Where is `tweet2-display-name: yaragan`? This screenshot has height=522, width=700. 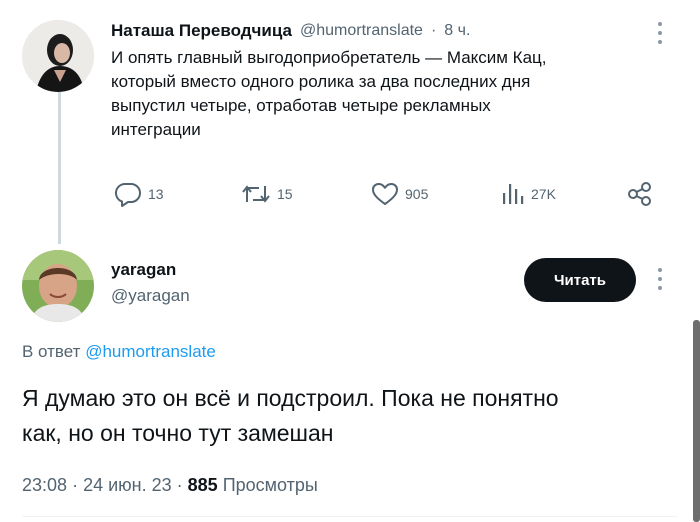
tweet2-display-name: yaragan is located at coordinates (143, 270).